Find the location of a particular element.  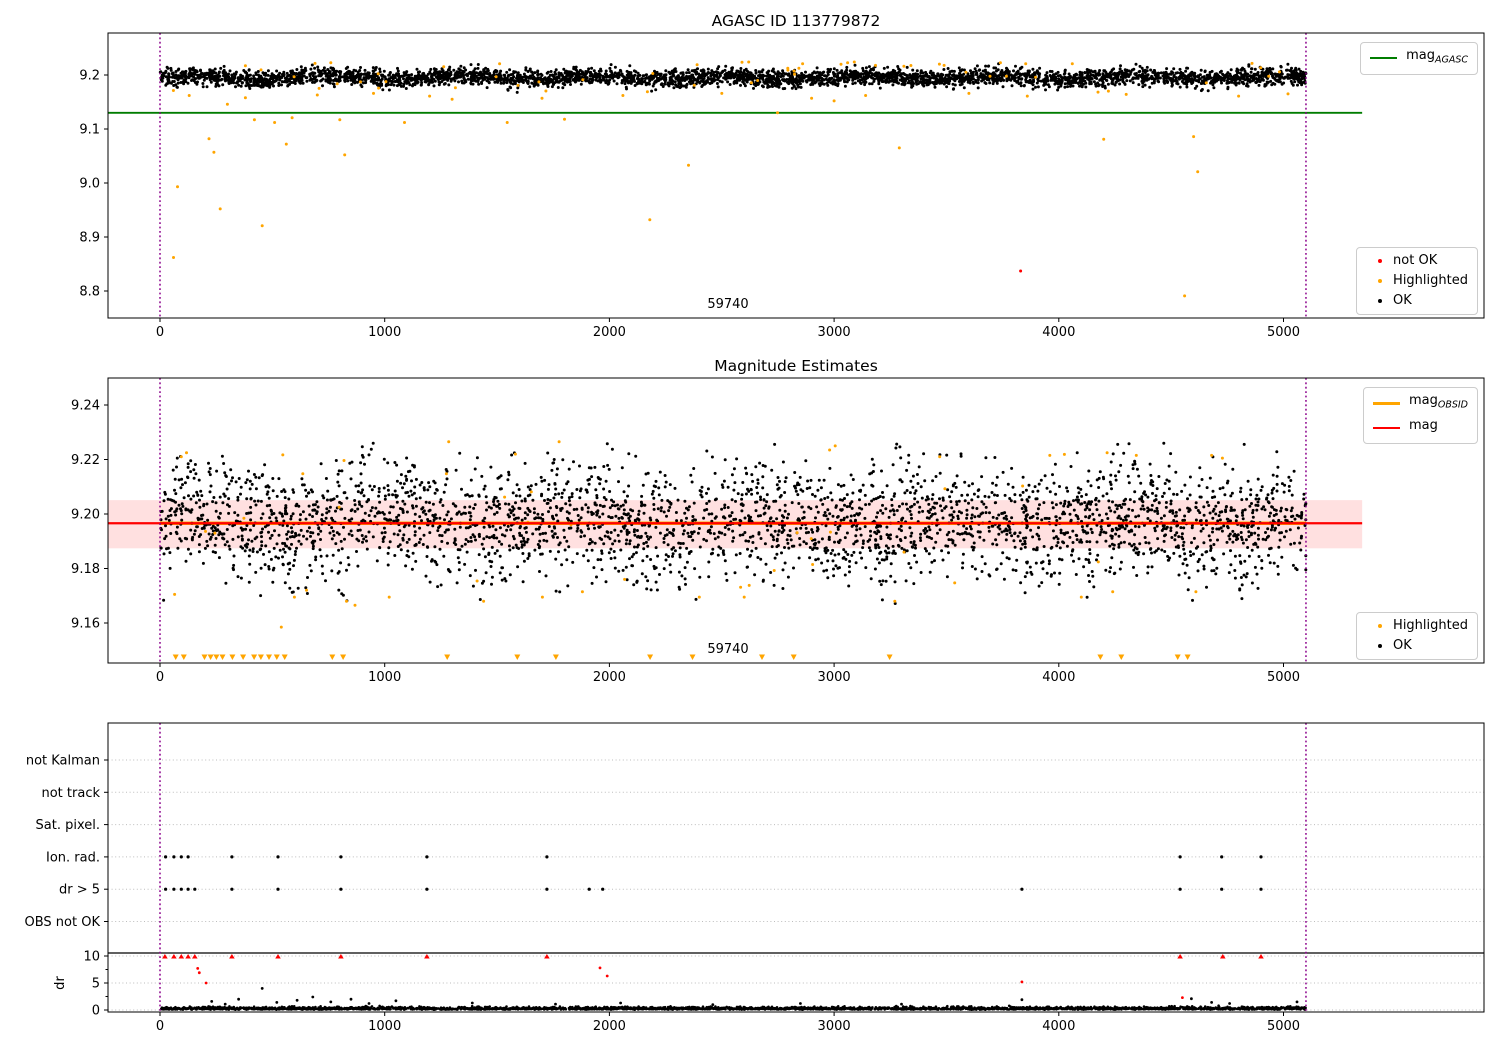

plot1-line-legend: magAGASC is located at coordinates (1419, 58).